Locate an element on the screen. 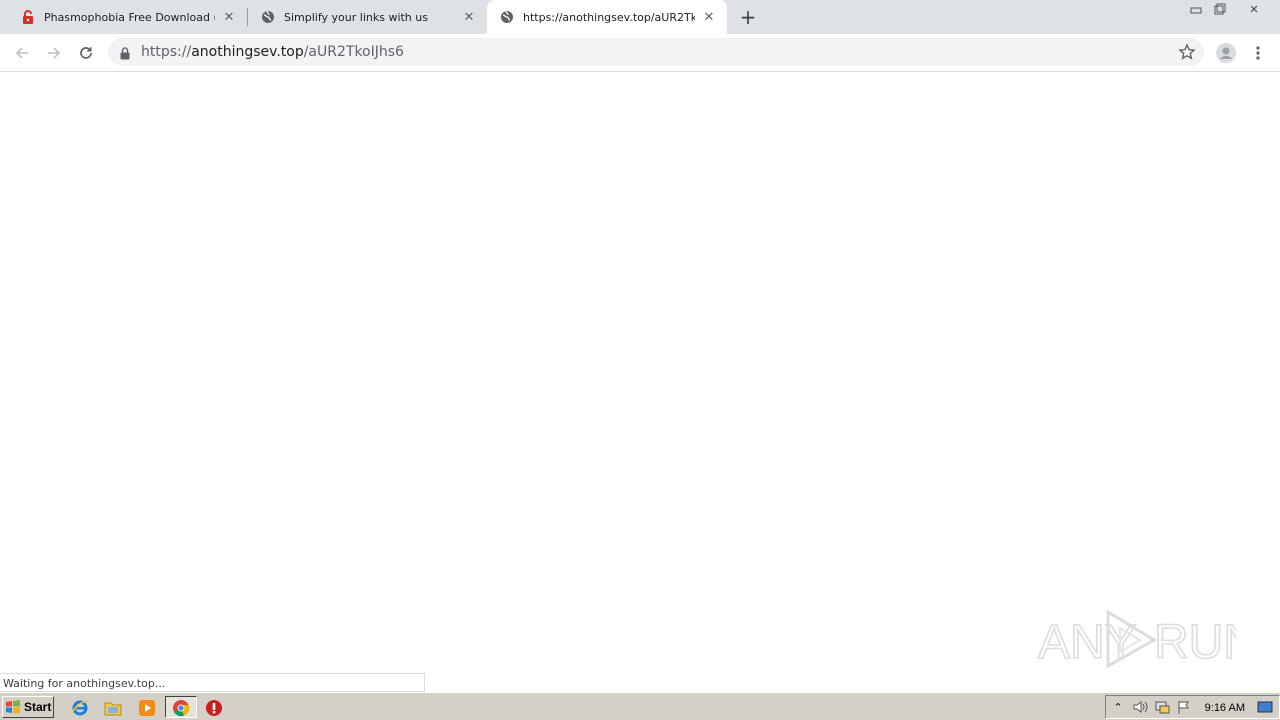 The height and width of the screenshot is (720, 1280). tab-anothingsev: https://anothingsev.top/aUR2TkoIJI ✕ is located at coordinates (607, 17).